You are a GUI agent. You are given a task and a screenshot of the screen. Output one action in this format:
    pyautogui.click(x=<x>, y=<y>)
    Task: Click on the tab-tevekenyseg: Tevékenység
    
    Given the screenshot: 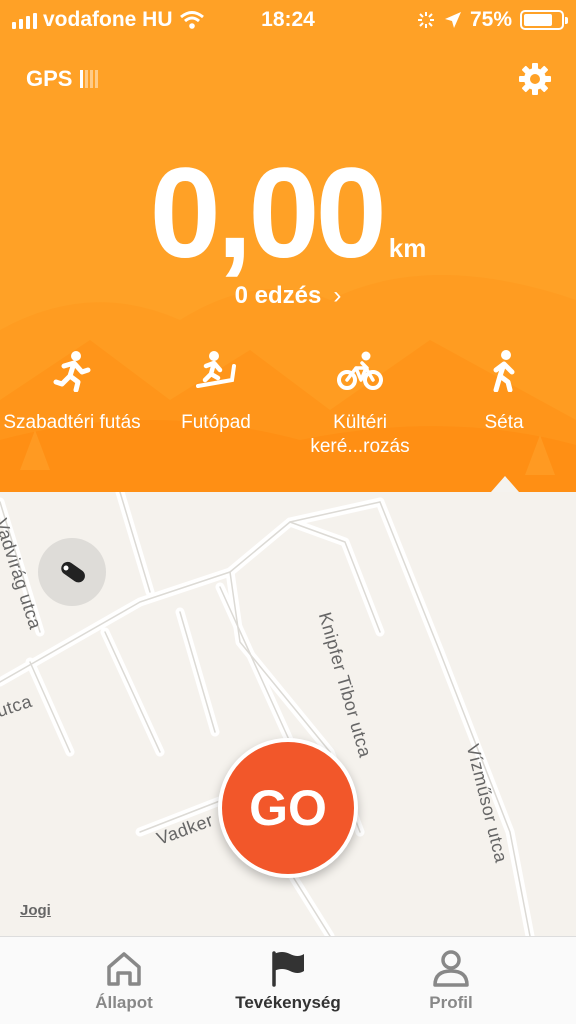 What is the action you would take?
    pyautogui.click(x=288, y=981)
    